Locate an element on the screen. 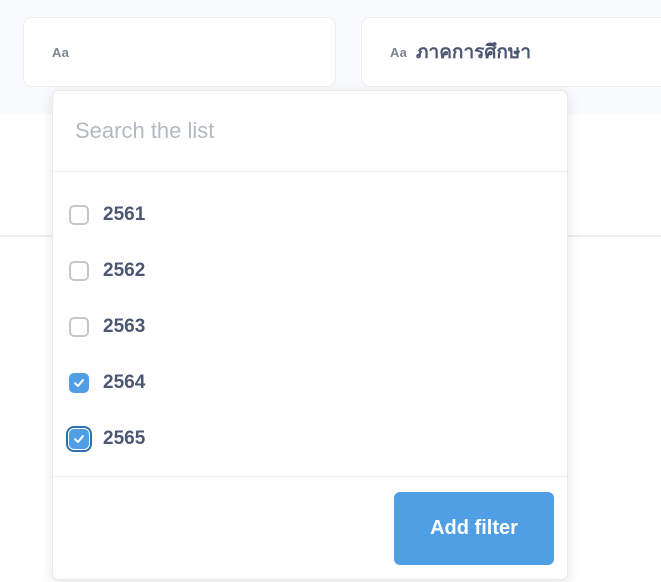 This screenshot has height=582, width=661. option-label: 2563 is located at coordinates (124, 326).